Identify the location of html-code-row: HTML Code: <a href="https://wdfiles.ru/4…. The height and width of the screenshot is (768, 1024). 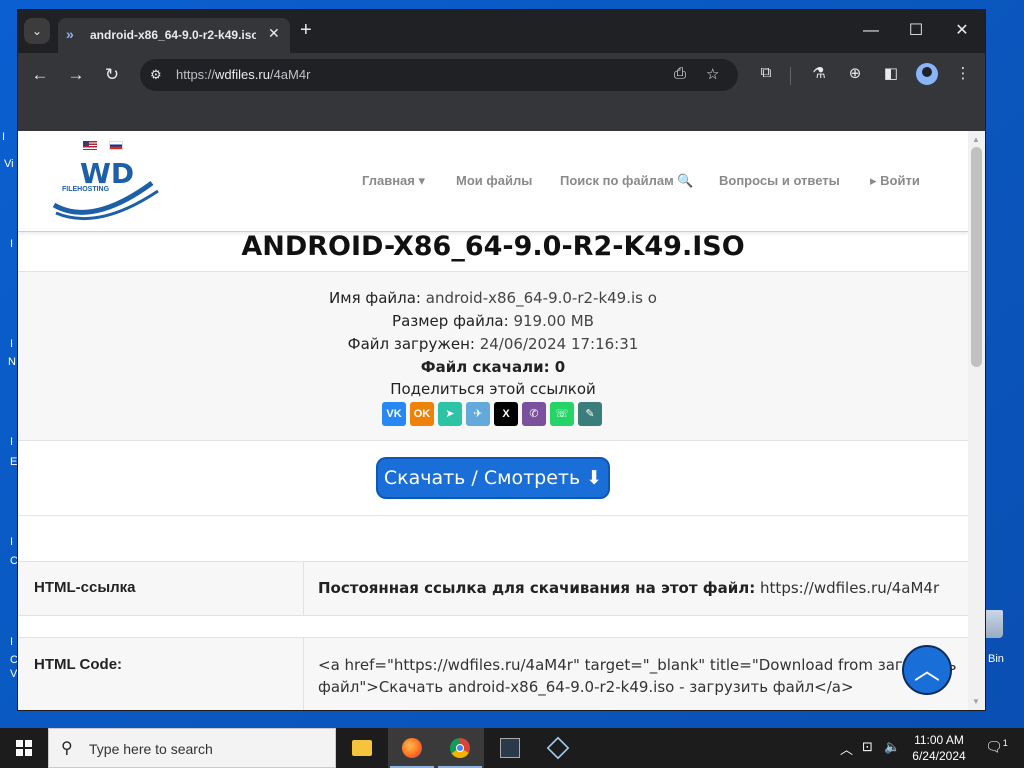
(493, 673).